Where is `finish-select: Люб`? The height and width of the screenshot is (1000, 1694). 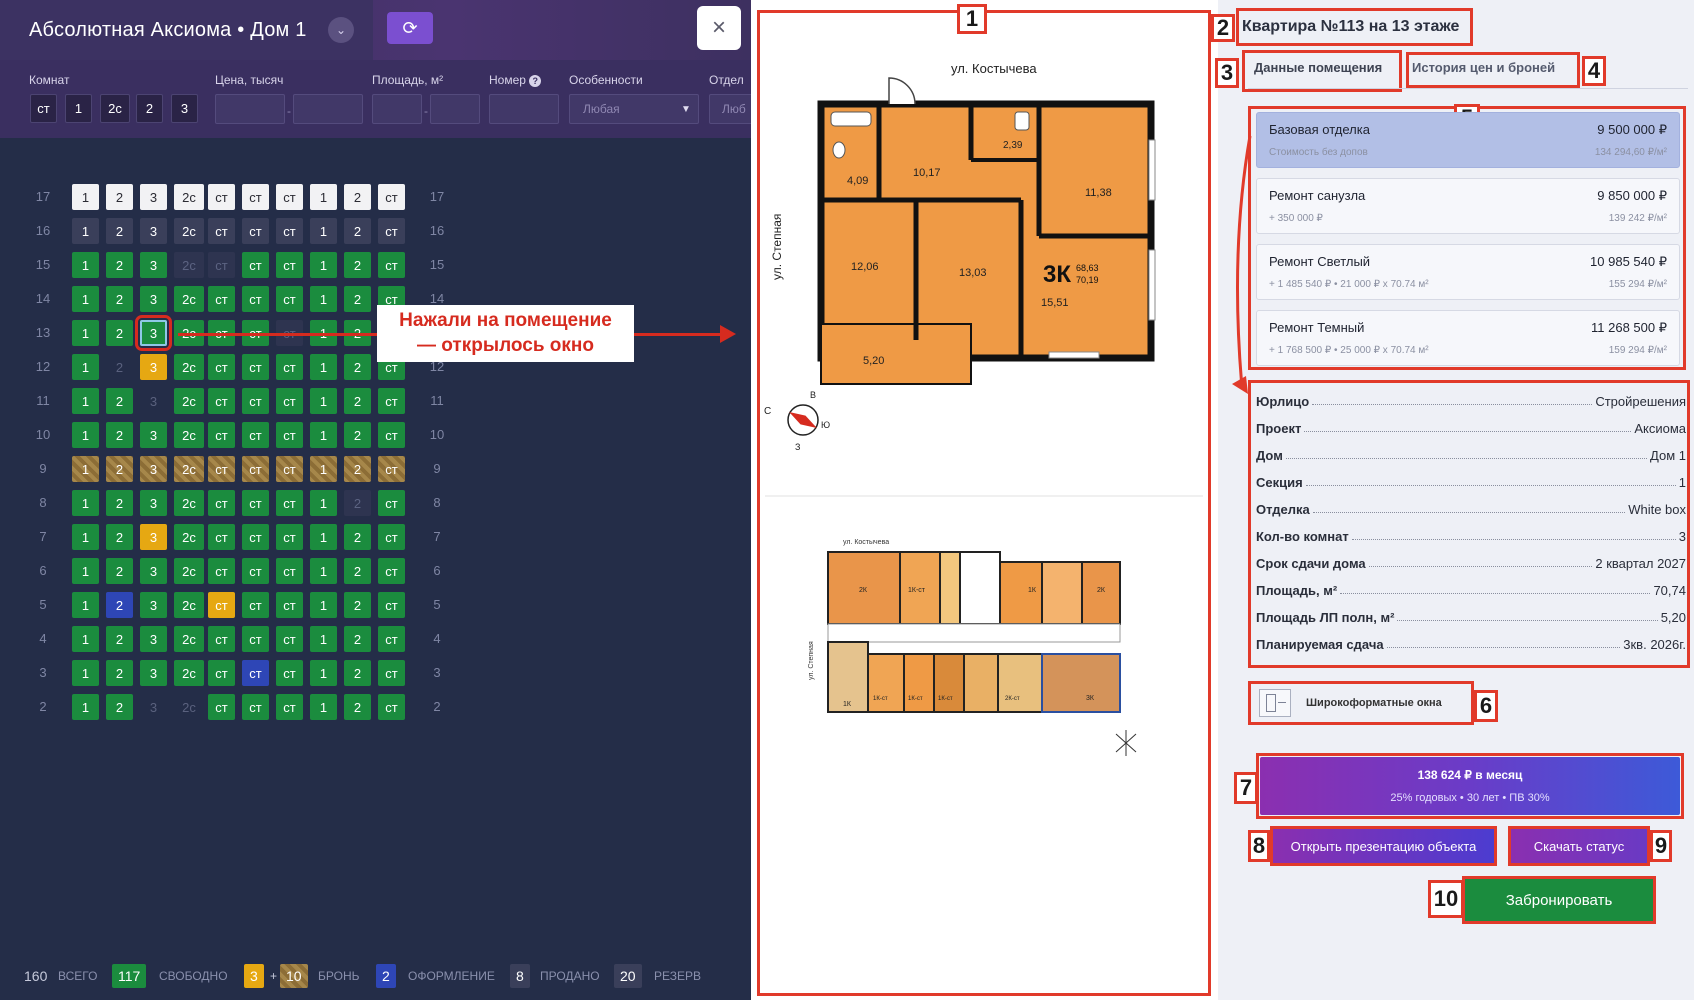
finish-select: Люб is located at coordinates (730, 109).